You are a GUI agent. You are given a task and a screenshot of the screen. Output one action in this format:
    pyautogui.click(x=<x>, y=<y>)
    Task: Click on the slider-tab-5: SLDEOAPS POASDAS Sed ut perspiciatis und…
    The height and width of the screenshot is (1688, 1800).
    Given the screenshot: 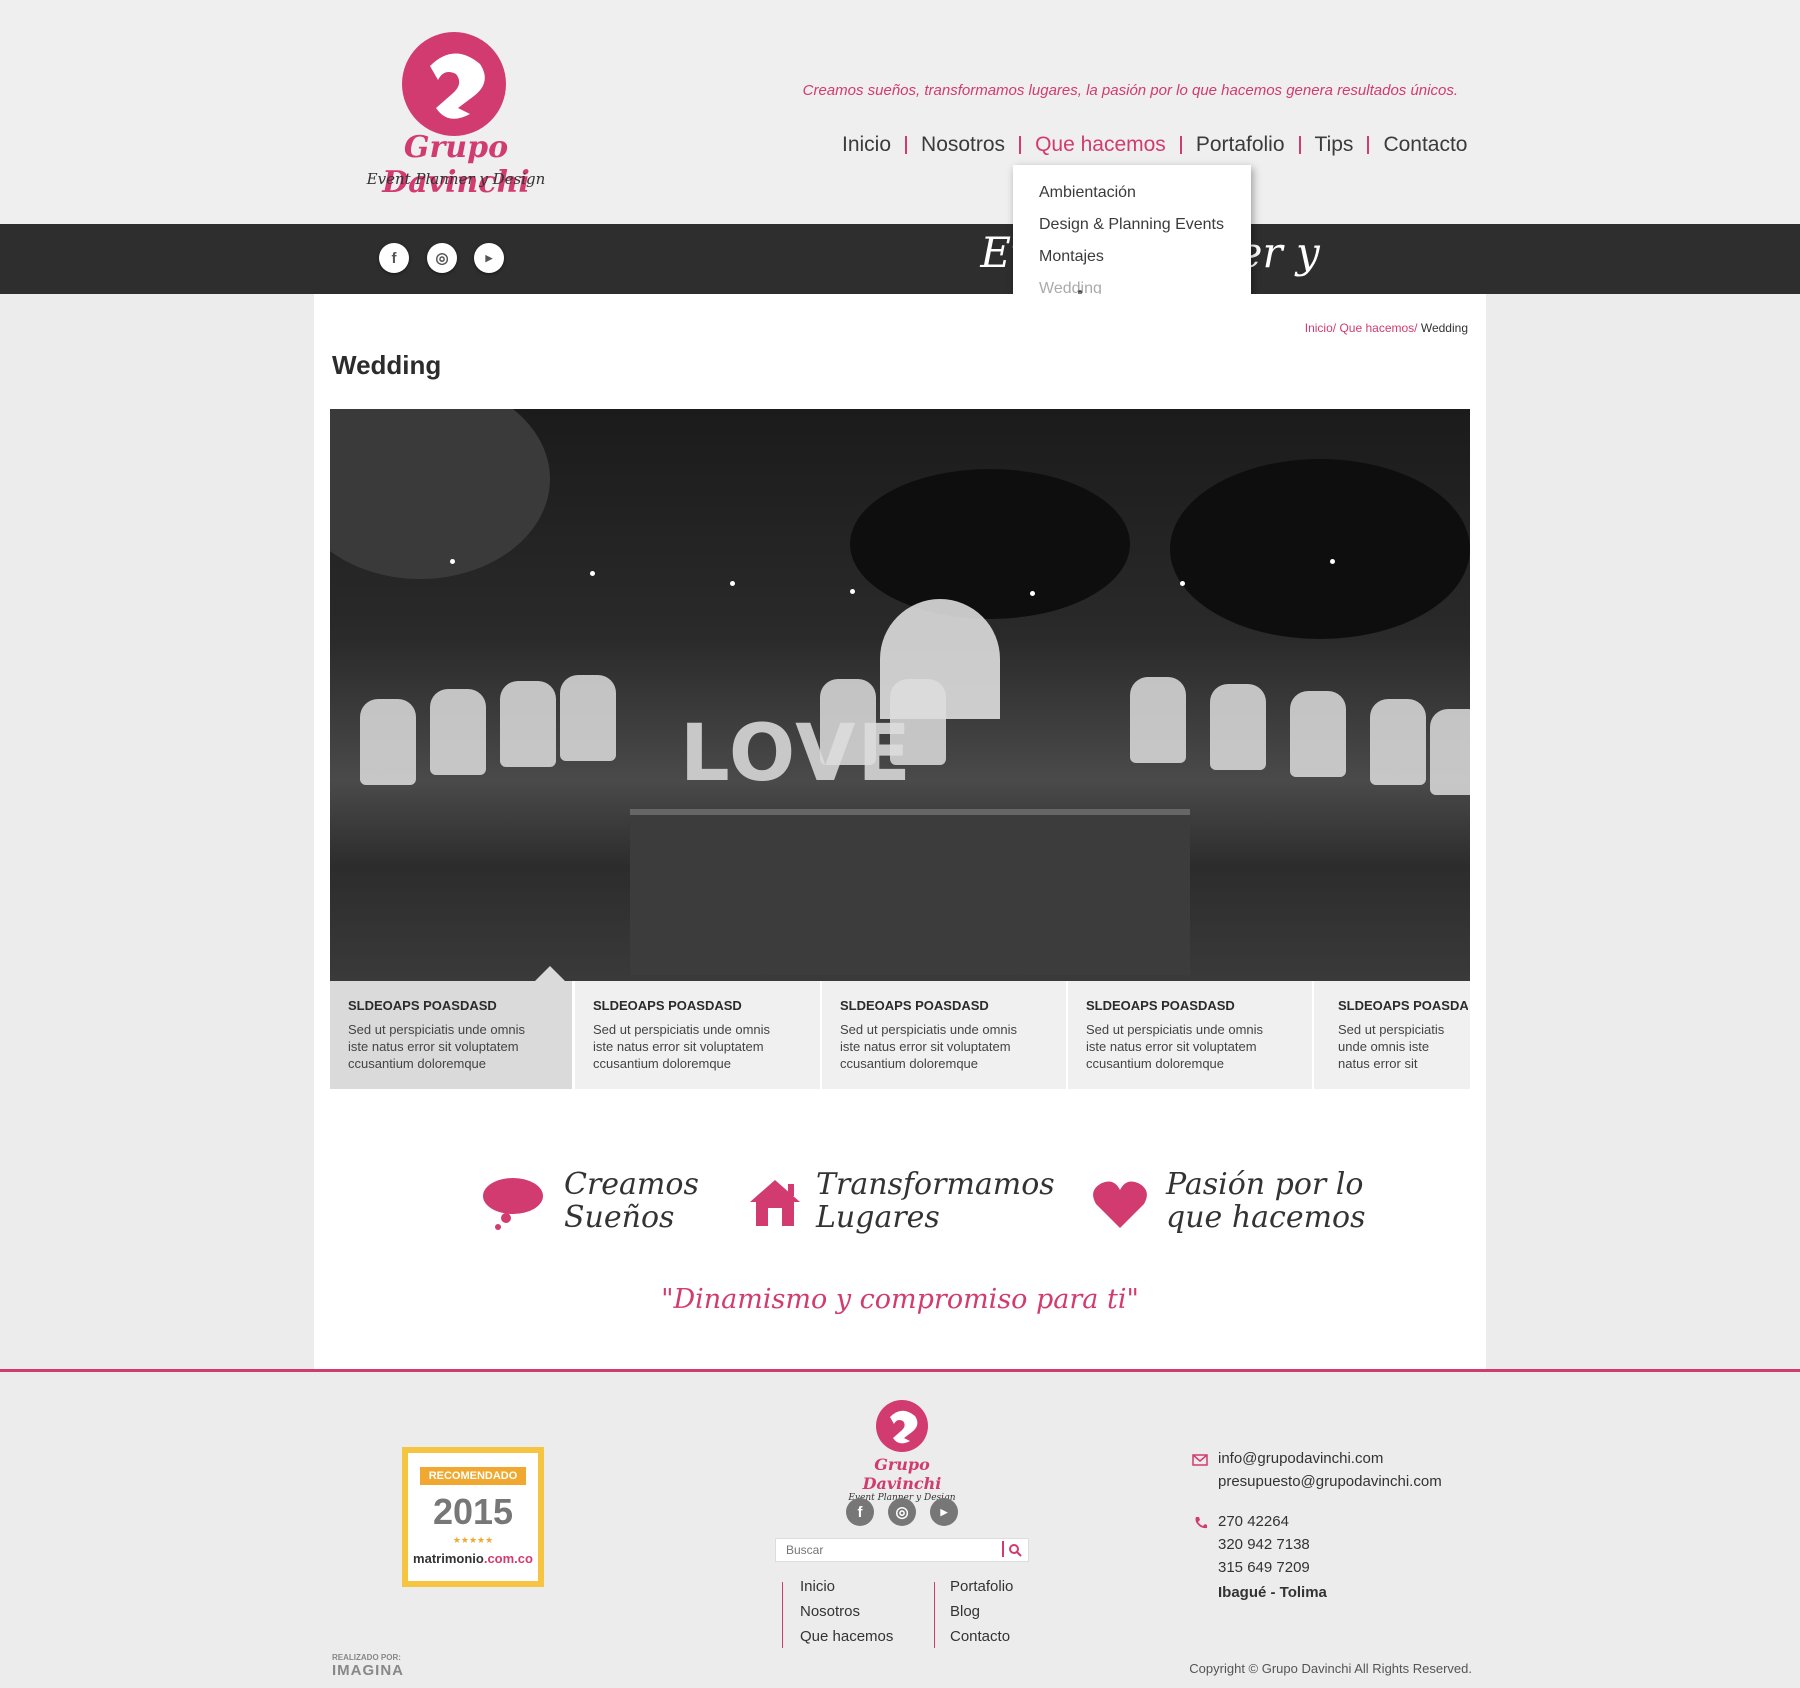 What is the action you would take?
    pyautogui.click(x=1392, y=1035)
    